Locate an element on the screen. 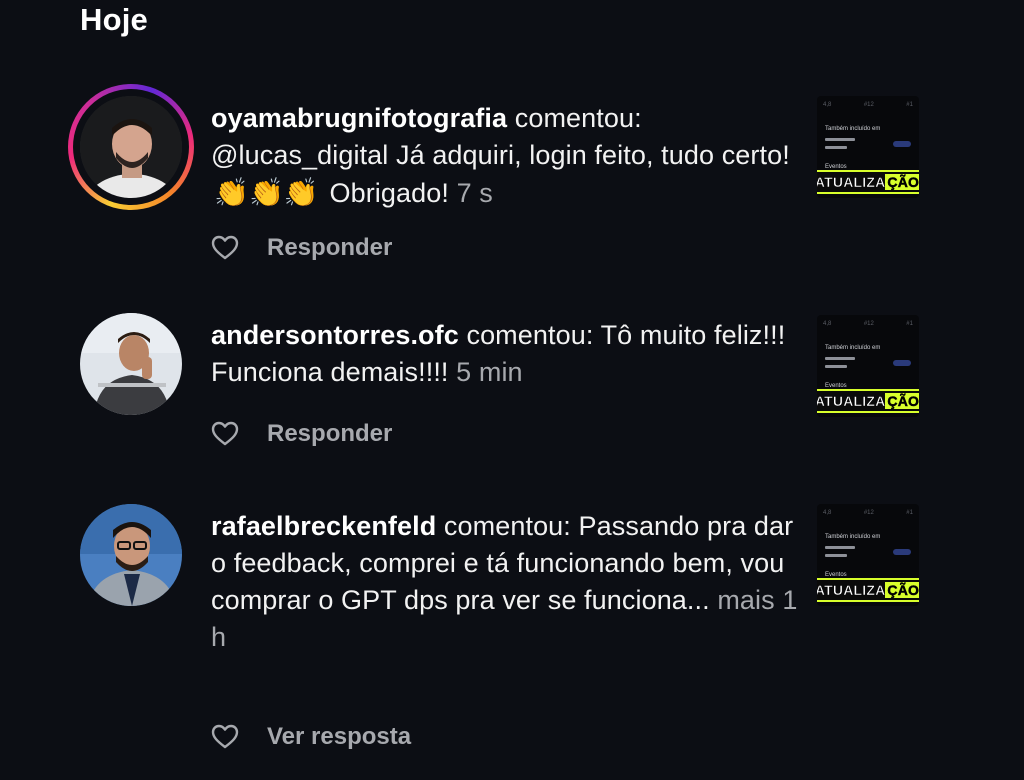  username: oyamabrugnifotografia is located at coordinates (359, 118).